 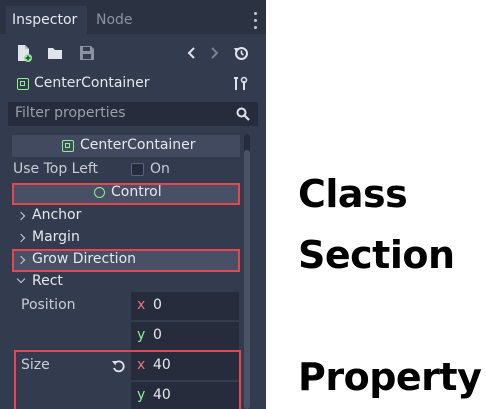 What do you see at coordinates (70, 113) in the screenshot?
I see `filter-placeholder: Filter properties` at bounding box center [70, 113].